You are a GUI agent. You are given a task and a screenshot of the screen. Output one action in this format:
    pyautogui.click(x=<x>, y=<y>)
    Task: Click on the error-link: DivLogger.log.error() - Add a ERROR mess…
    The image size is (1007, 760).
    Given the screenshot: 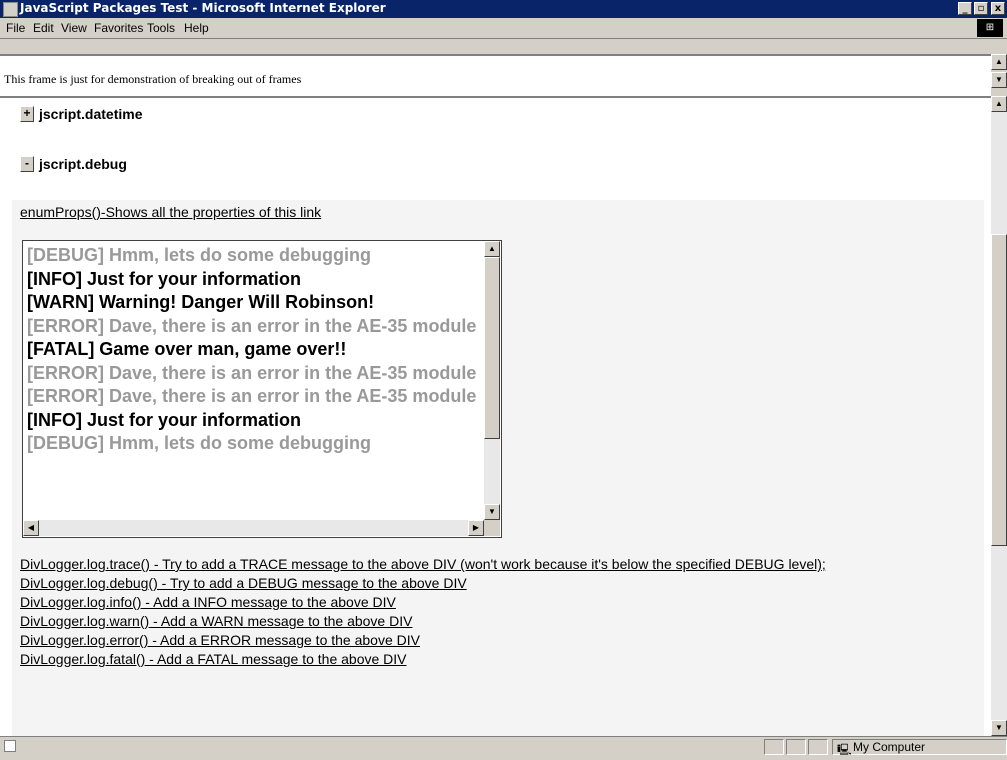 What is the action you would take?
    pyautogui.click(x=220, y=640)
    